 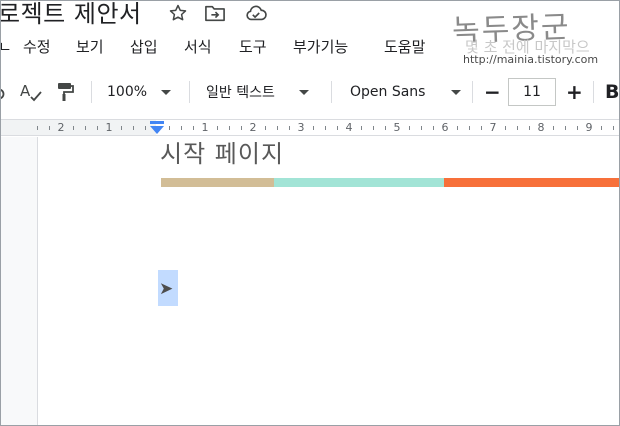 I want to click on plus-icon: +, so click(x=574, y=92).